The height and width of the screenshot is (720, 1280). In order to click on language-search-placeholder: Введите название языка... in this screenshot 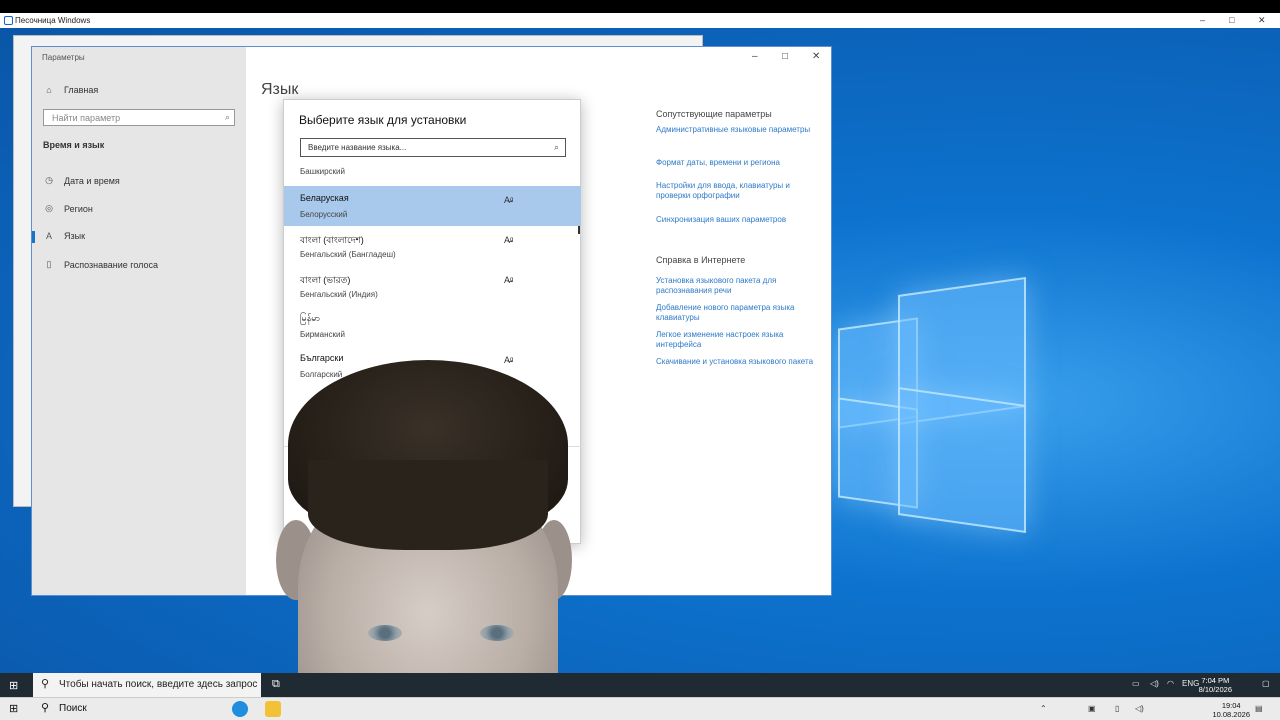, I will do `click(357, 147)`.